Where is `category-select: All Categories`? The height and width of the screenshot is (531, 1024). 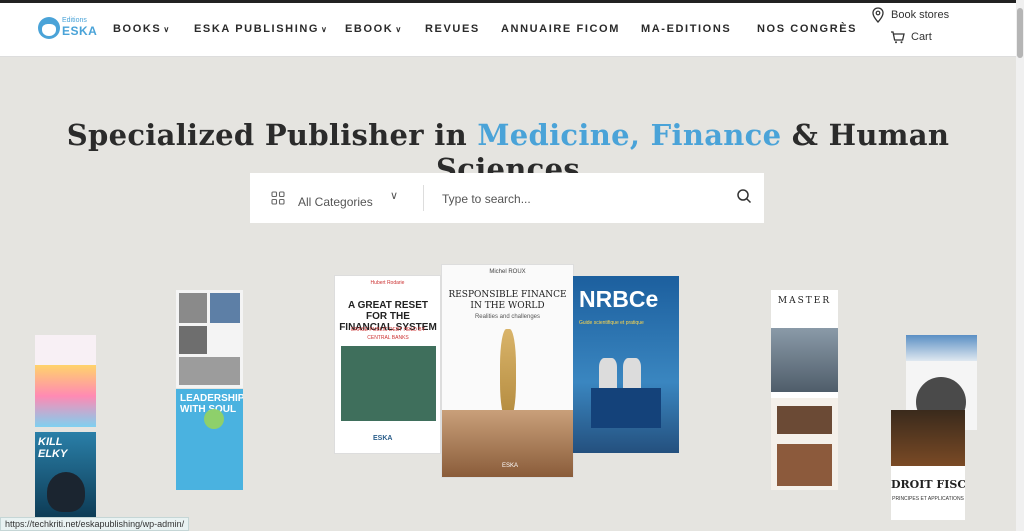
category-select: All Categories is located at coordinates (335, 202).